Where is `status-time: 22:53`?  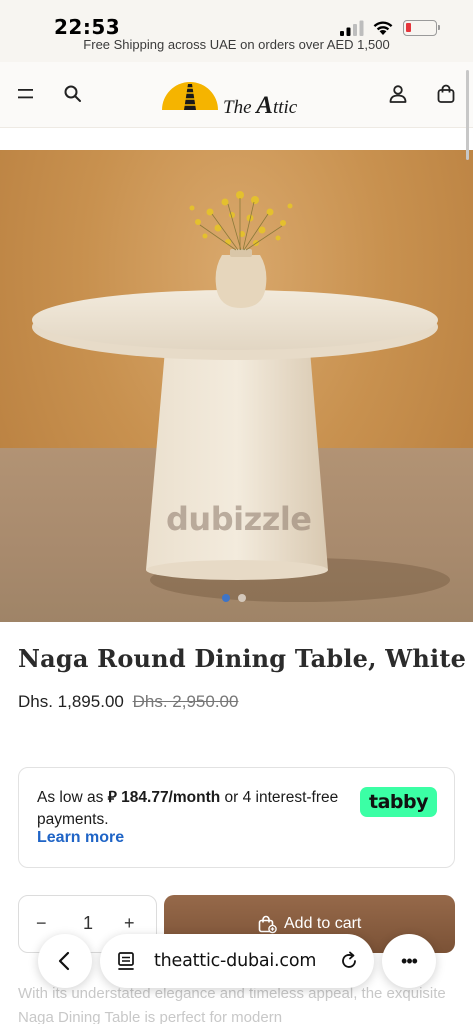
status-time: 22:53 is located at coordinates (87, 27).